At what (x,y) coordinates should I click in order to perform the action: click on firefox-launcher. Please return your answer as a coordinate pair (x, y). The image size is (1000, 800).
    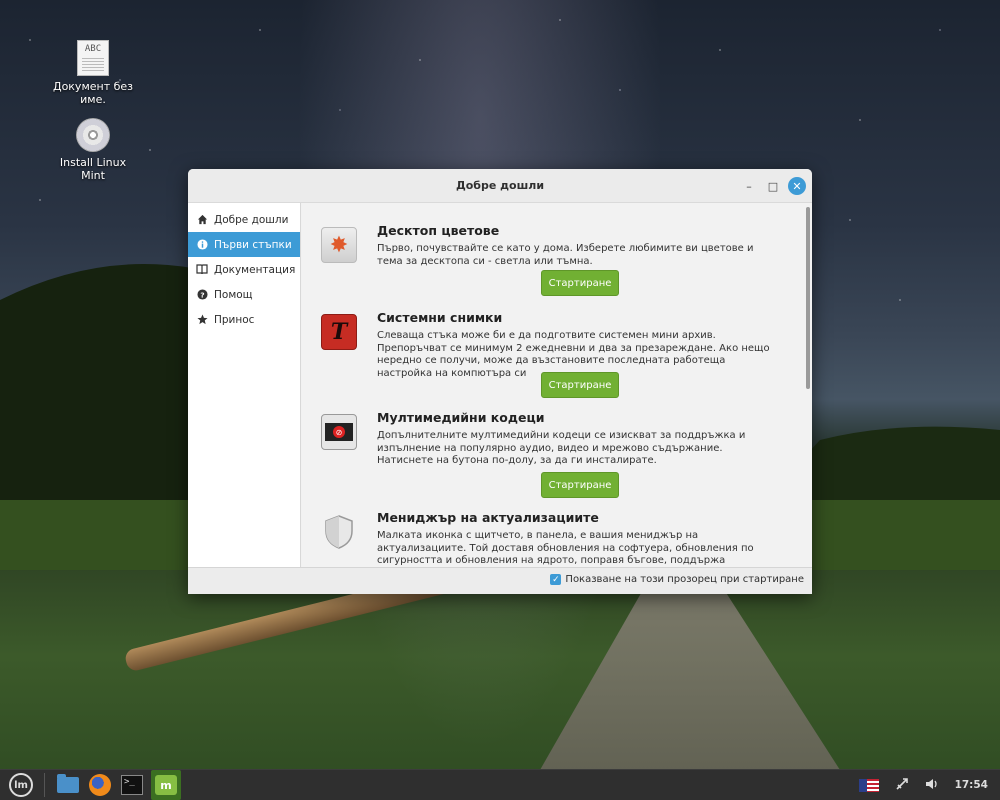
    Looking at the image, I should click on (100, 785).